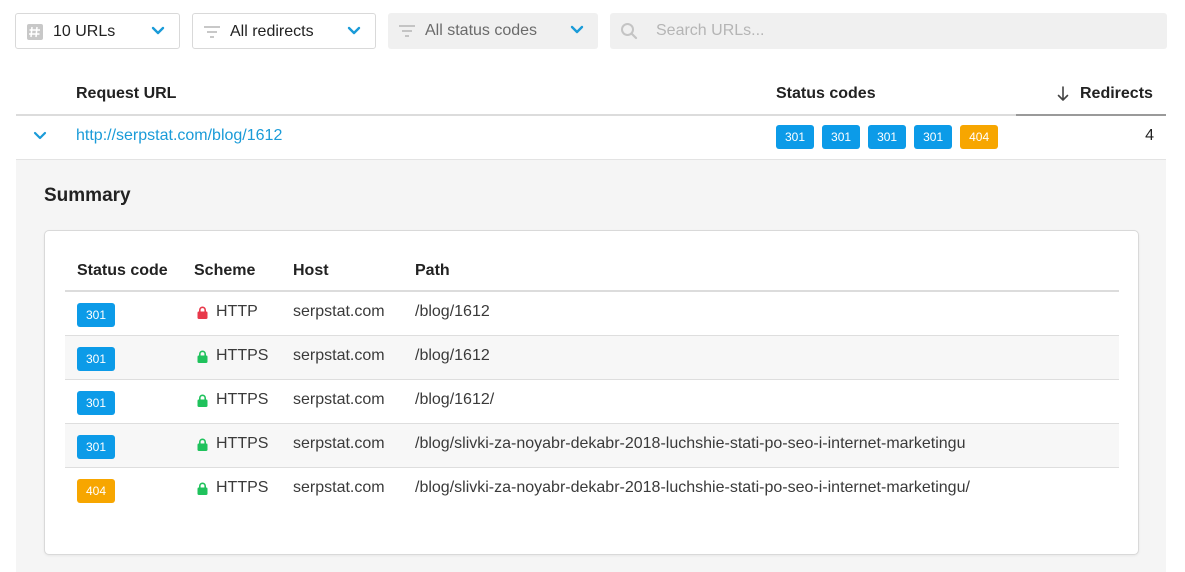 This screenshot has height=572, width=1185. What do you see at coordinates (1149, 135) in the screenshot?
I see `redirects-count: 4` at bounding box center [1149, 135].